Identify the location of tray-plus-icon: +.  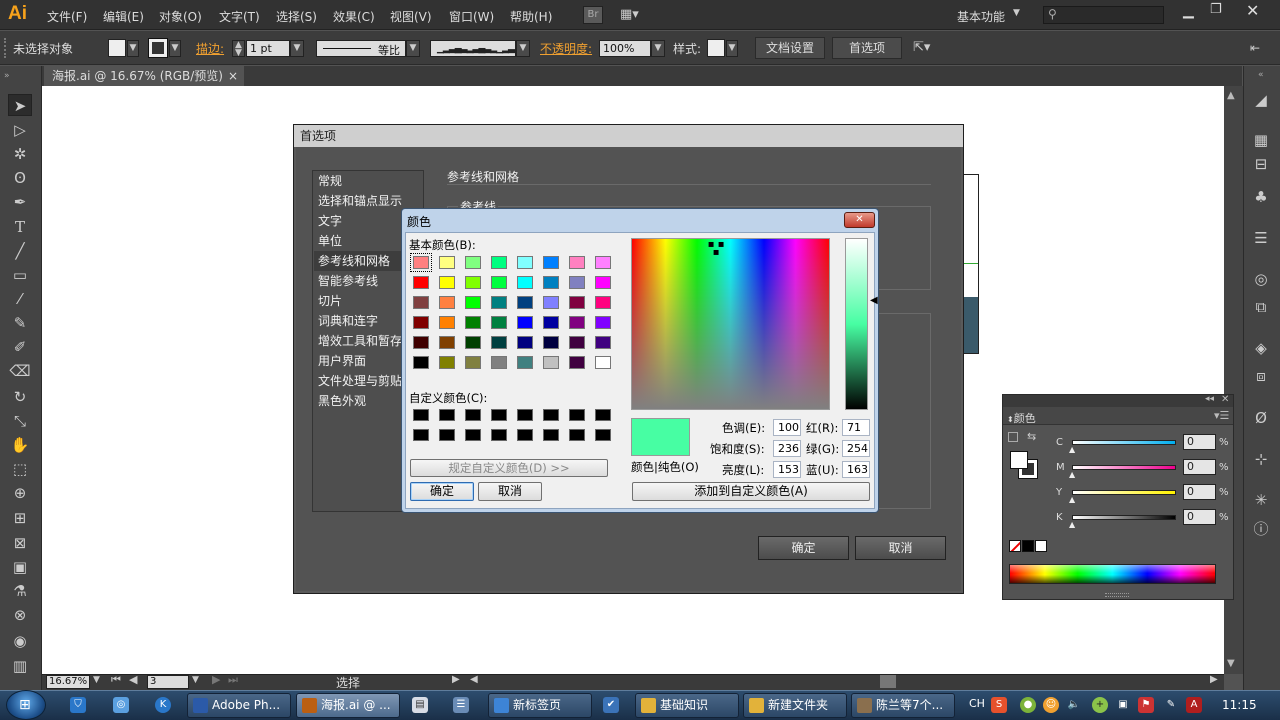
(1100, 705).